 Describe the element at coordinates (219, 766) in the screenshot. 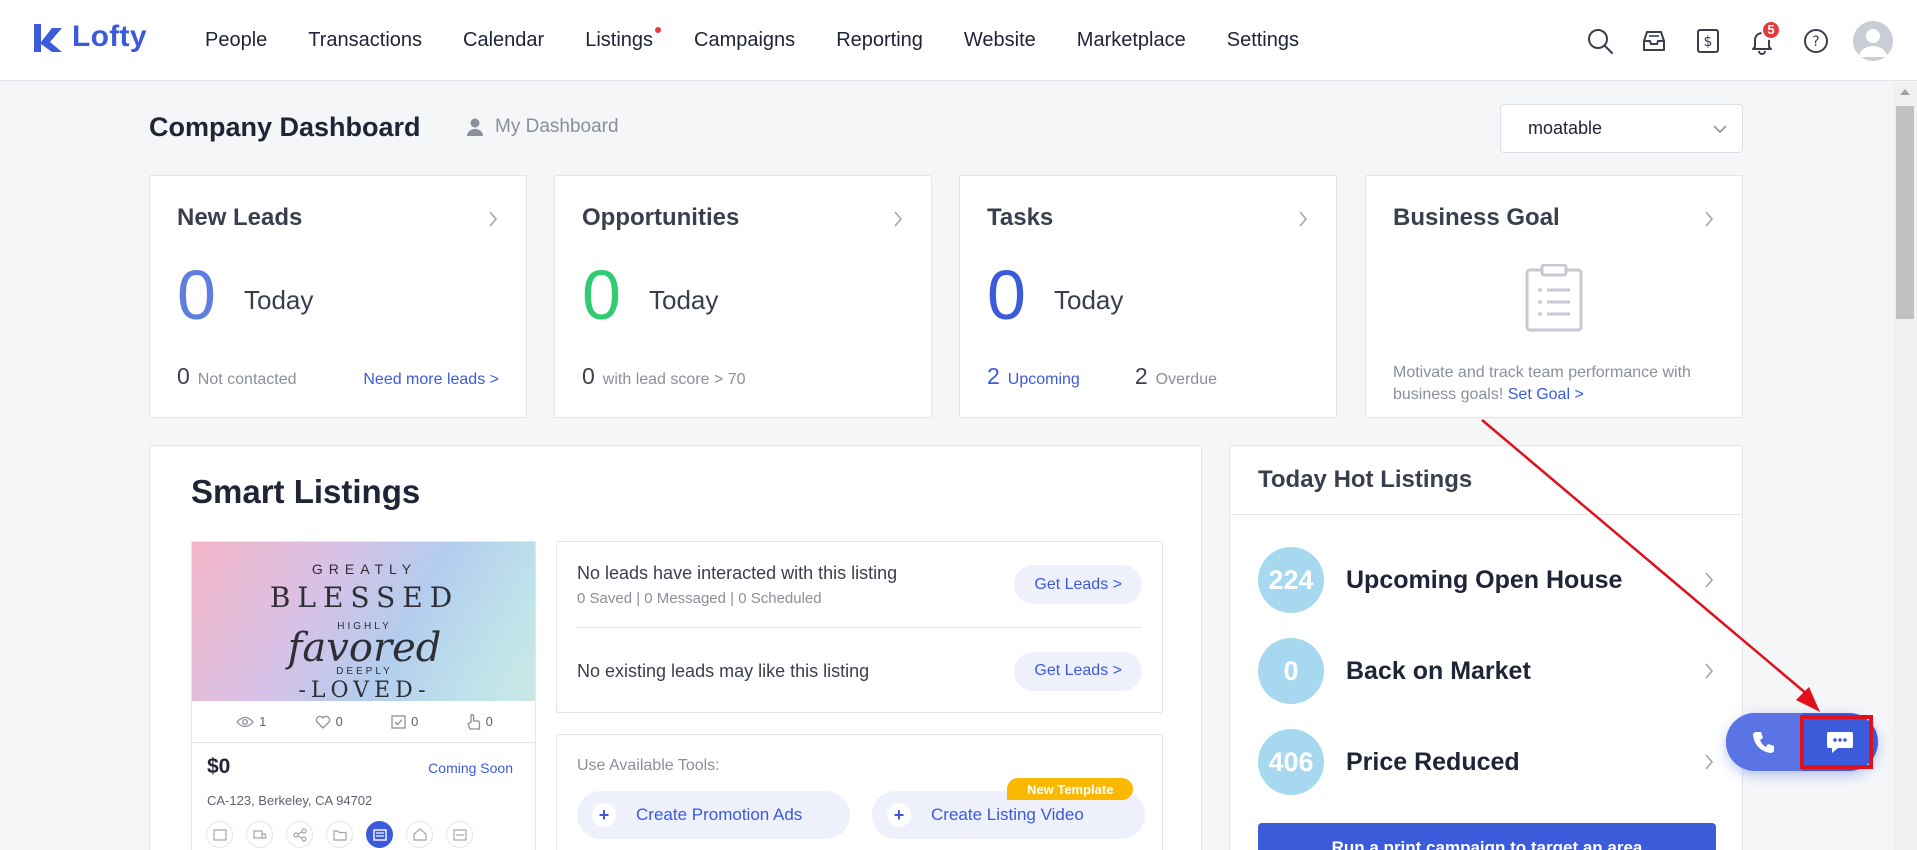

I see `listing-price: $0` at that location.